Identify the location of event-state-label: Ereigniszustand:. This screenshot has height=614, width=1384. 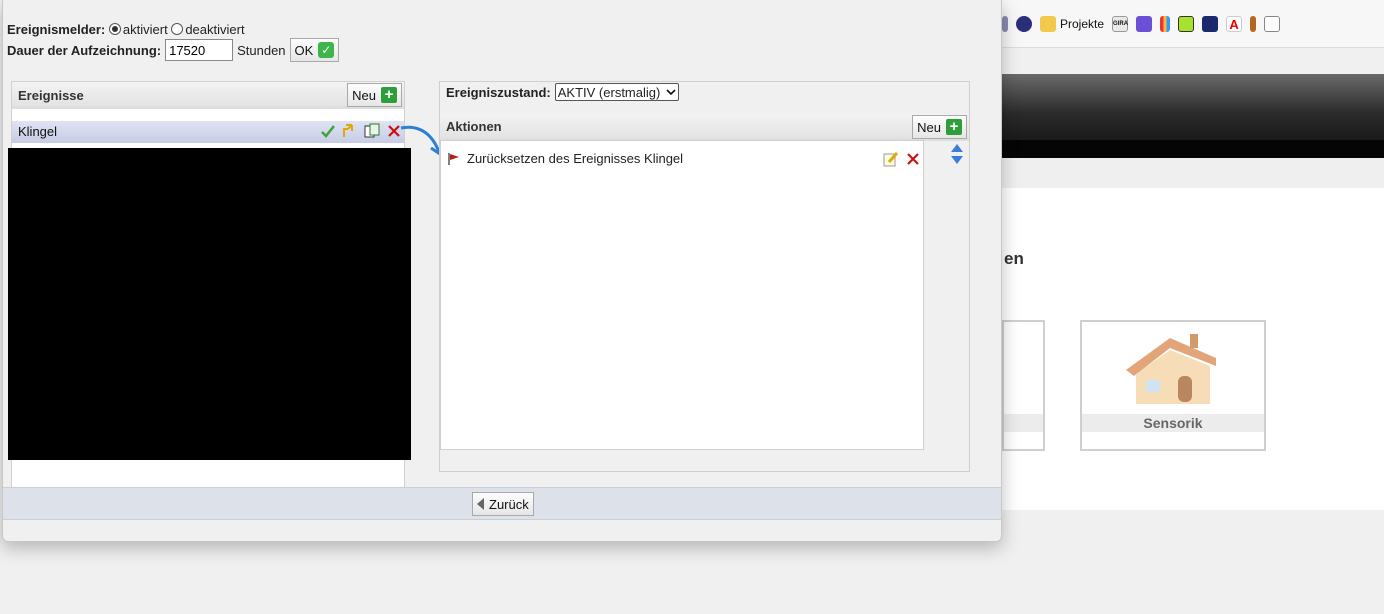
(498, 92).